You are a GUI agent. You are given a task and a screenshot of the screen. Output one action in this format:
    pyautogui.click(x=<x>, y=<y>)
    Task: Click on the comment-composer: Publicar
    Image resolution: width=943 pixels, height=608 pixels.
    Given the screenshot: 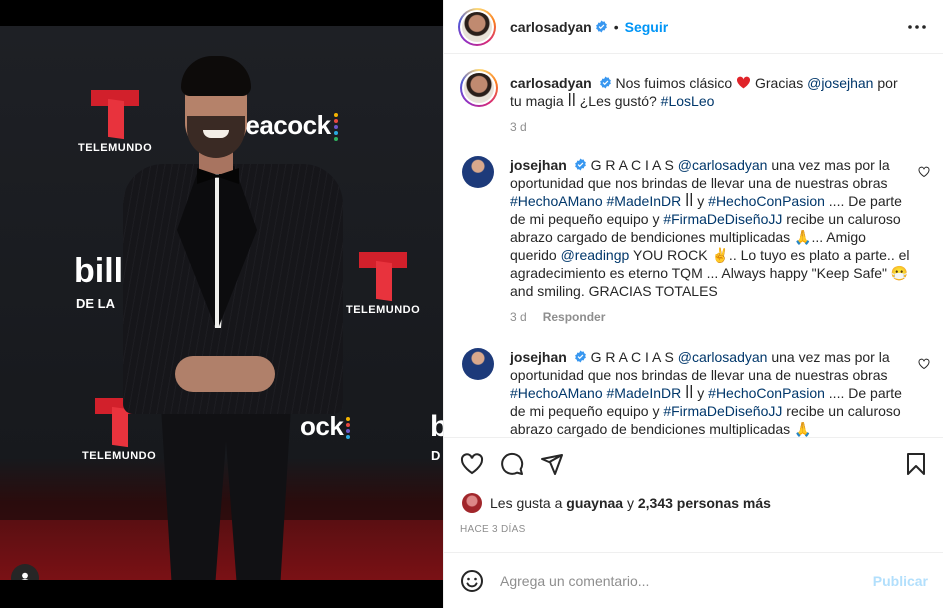 What is the action you would take?
    pyautogui.click(x=693, y=580)
    